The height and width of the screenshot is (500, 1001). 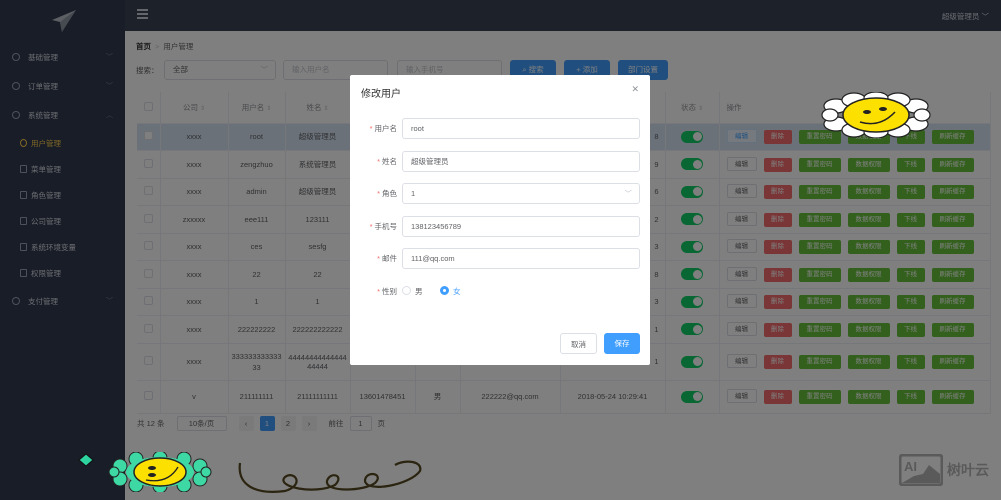 I want to click on watermark: AI 树叶云, so click(x=944, y=470).